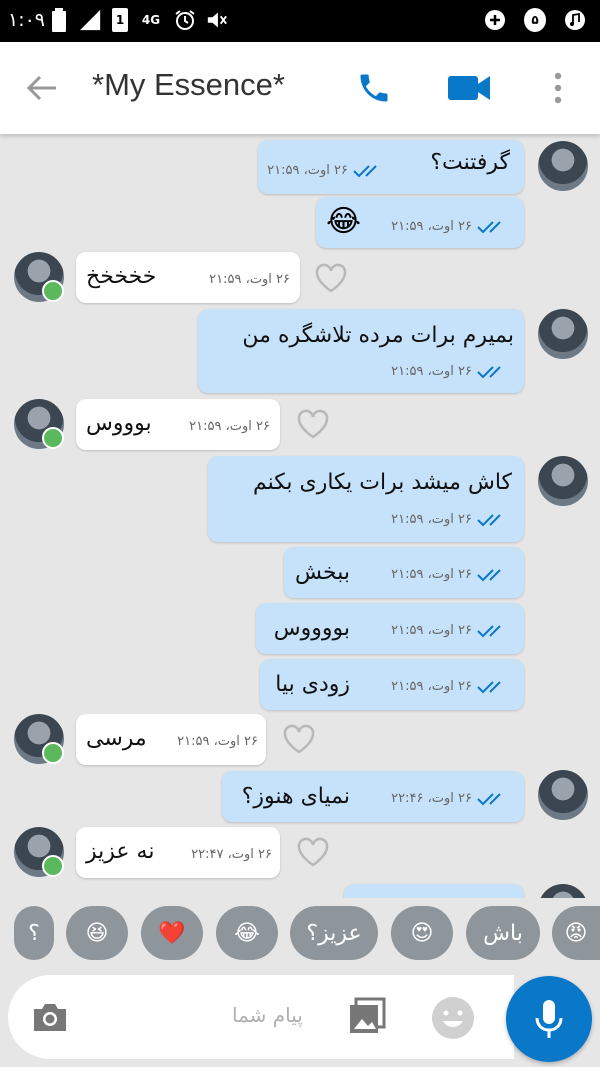 This screenshot has height=1067, width=600. What do you see at coordinates (469, 88) in the screenshot?
I see `video-call-icon` at bounding box center [469, 88].